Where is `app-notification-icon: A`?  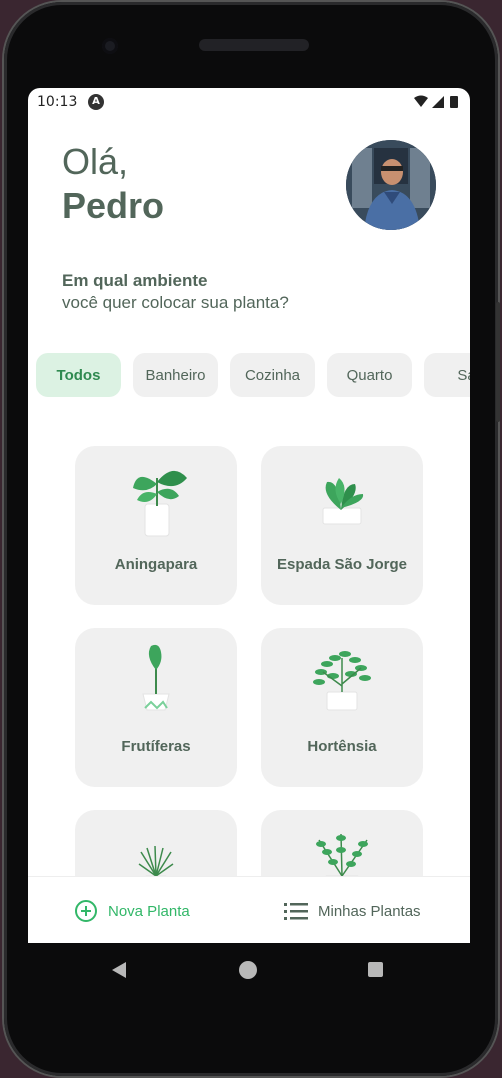 app-notification-icon: A is located at coordinates (96, 102).